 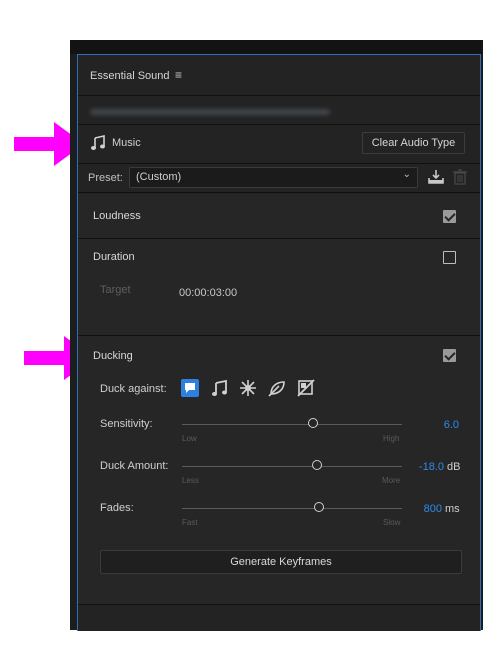 I want to click on fades-value: 800, so click(x=425, y=509).